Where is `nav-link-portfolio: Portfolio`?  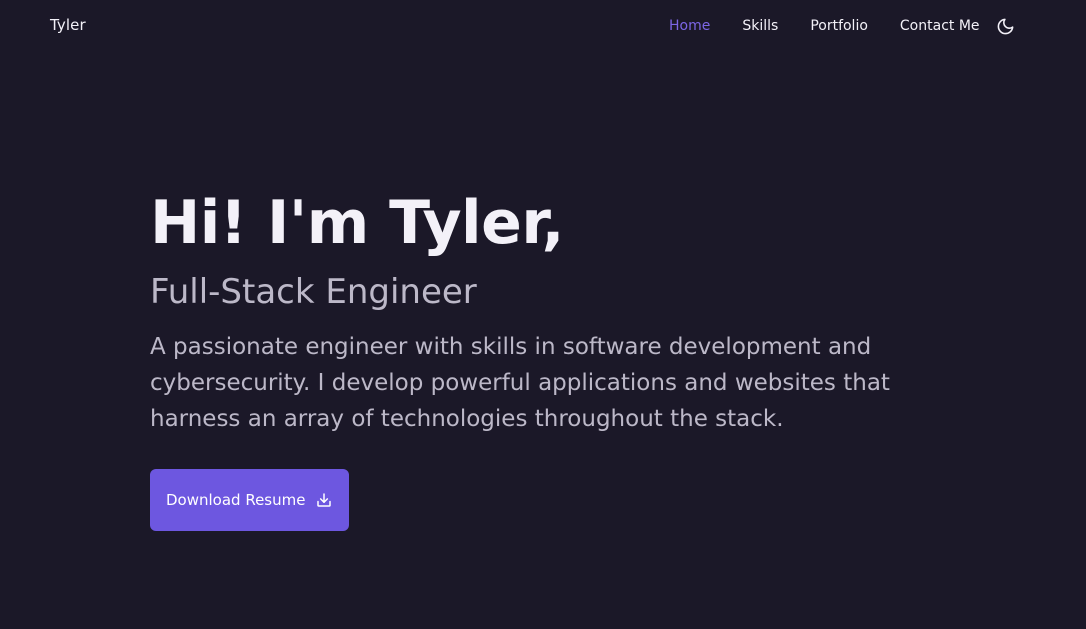
nav-link-portfolio: Portfolio is located at coordinates (839, 26).